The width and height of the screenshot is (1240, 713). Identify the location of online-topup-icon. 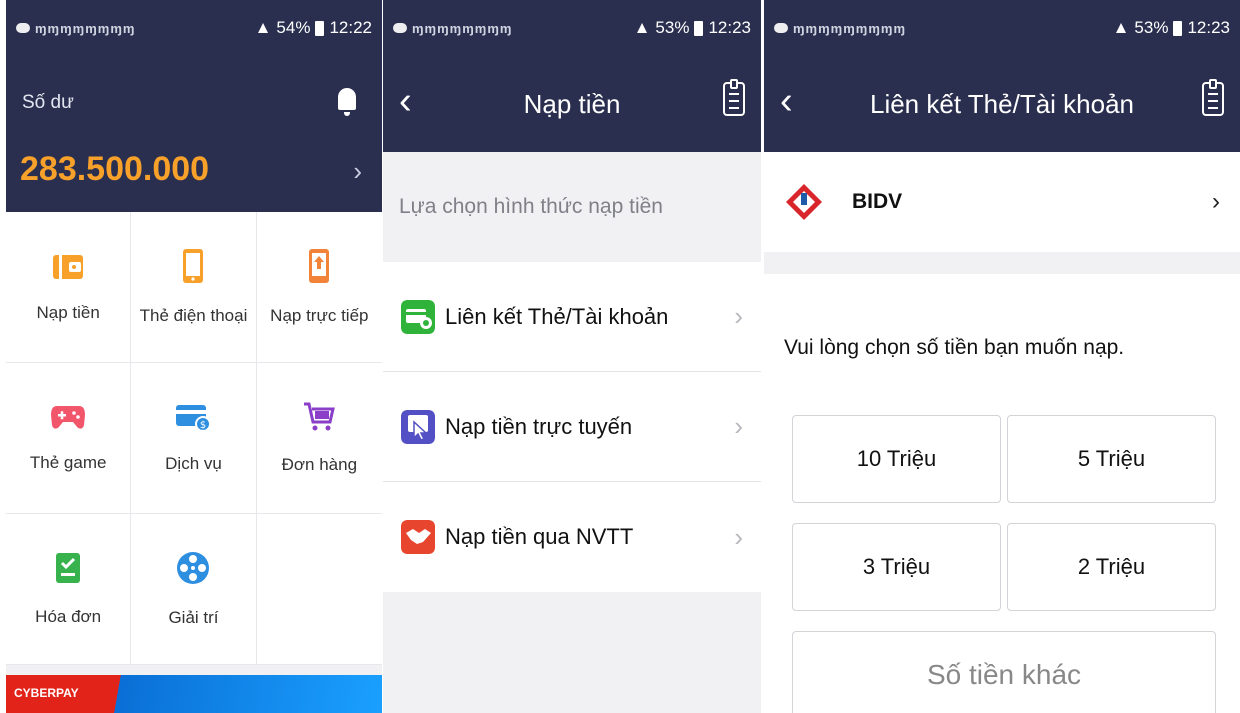
(418, 426).